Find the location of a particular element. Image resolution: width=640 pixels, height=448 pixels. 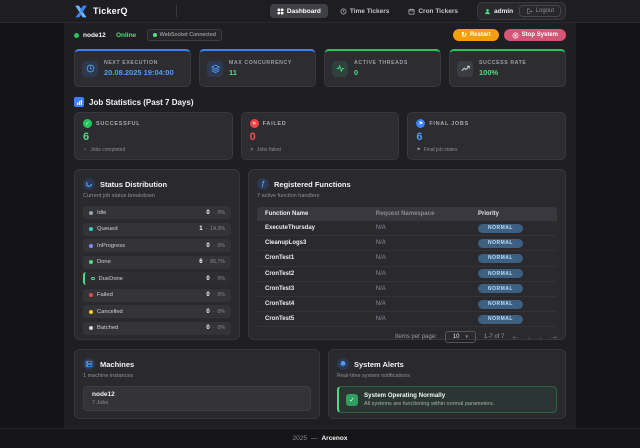

stat-label: ACTIVE THREADS is located at coordinates (381, 62).